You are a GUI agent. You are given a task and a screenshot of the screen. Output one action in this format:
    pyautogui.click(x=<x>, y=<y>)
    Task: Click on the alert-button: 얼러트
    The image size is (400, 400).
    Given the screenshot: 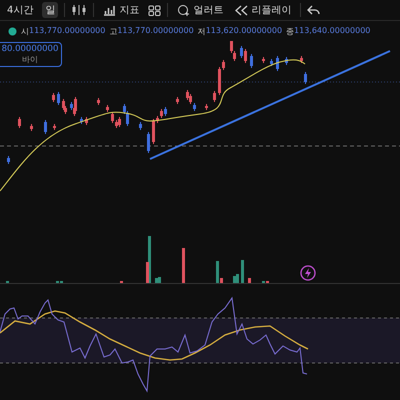 What is the action you would take?
    pyautogui.click(x=200, y=10)
    